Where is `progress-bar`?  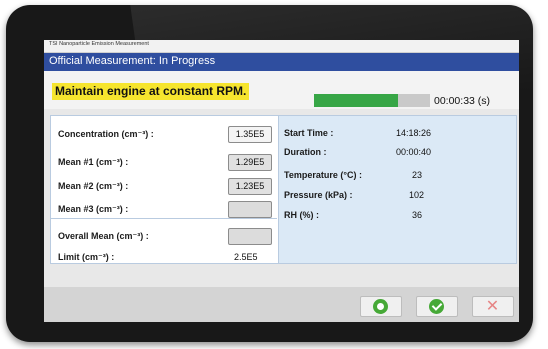 progress-bar is located at coordinates (372, 100).